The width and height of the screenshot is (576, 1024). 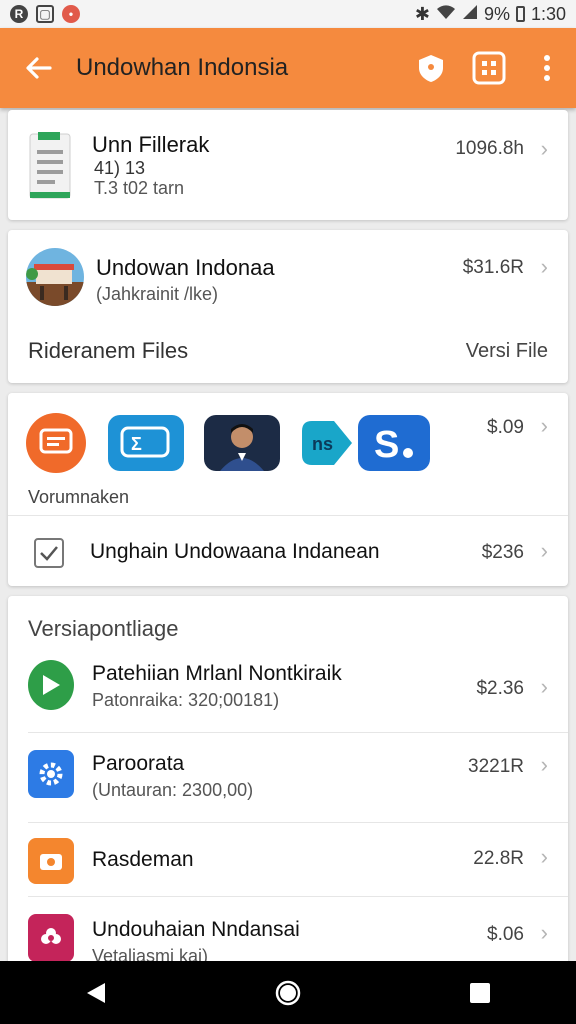 What do you see at coordinates (143, 859) in the screenshot?
I see `list-item-title: Rasdeman` at bounding box center [143, 859].